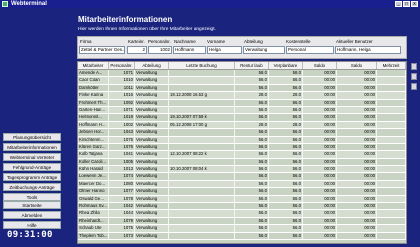  What do you see at coordinates (286, 65) in the screenshot?
I see `col-verplanbare: Verplanbare` at bounding box center [286, 65].